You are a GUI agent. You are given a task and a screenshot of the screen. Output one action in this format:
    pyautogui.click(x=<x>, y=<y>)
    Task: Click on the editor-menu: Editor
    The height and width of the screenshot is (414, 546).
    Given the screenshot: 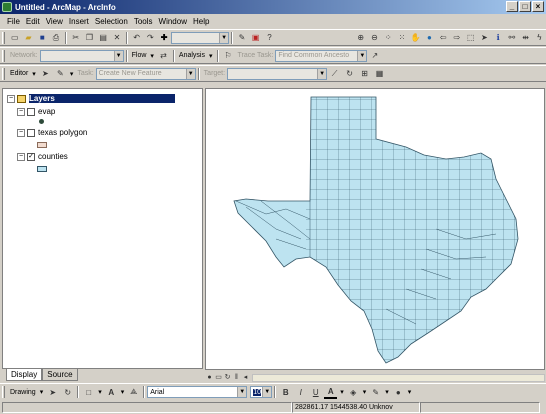 What is the action you would take?
    pyautogui.click(x=19, y=73)
    